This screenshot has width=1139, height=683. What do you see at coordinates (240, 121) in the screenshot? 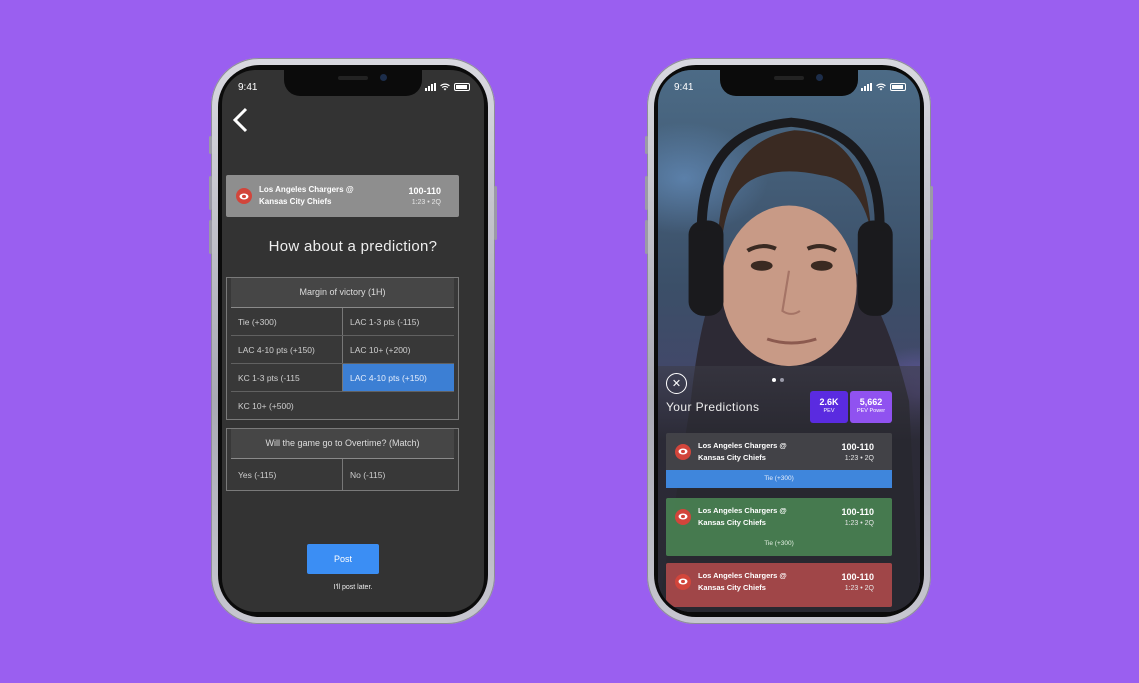
I see `back-chevron-icon` at bounding box center [240, 121].